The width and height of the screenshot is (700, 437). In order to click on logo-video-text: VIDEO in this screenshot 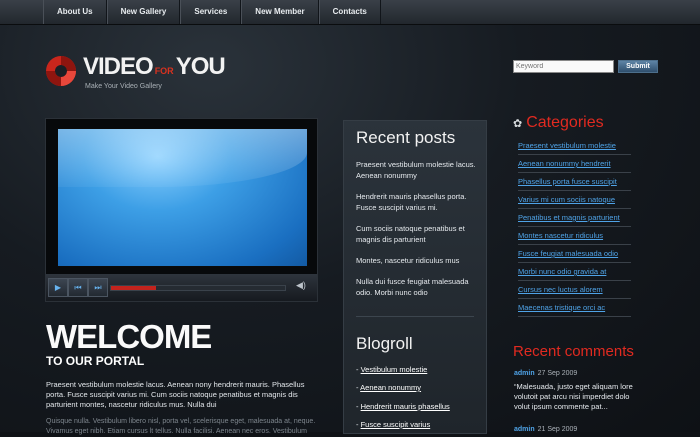, I will do `click(118, 66)`.